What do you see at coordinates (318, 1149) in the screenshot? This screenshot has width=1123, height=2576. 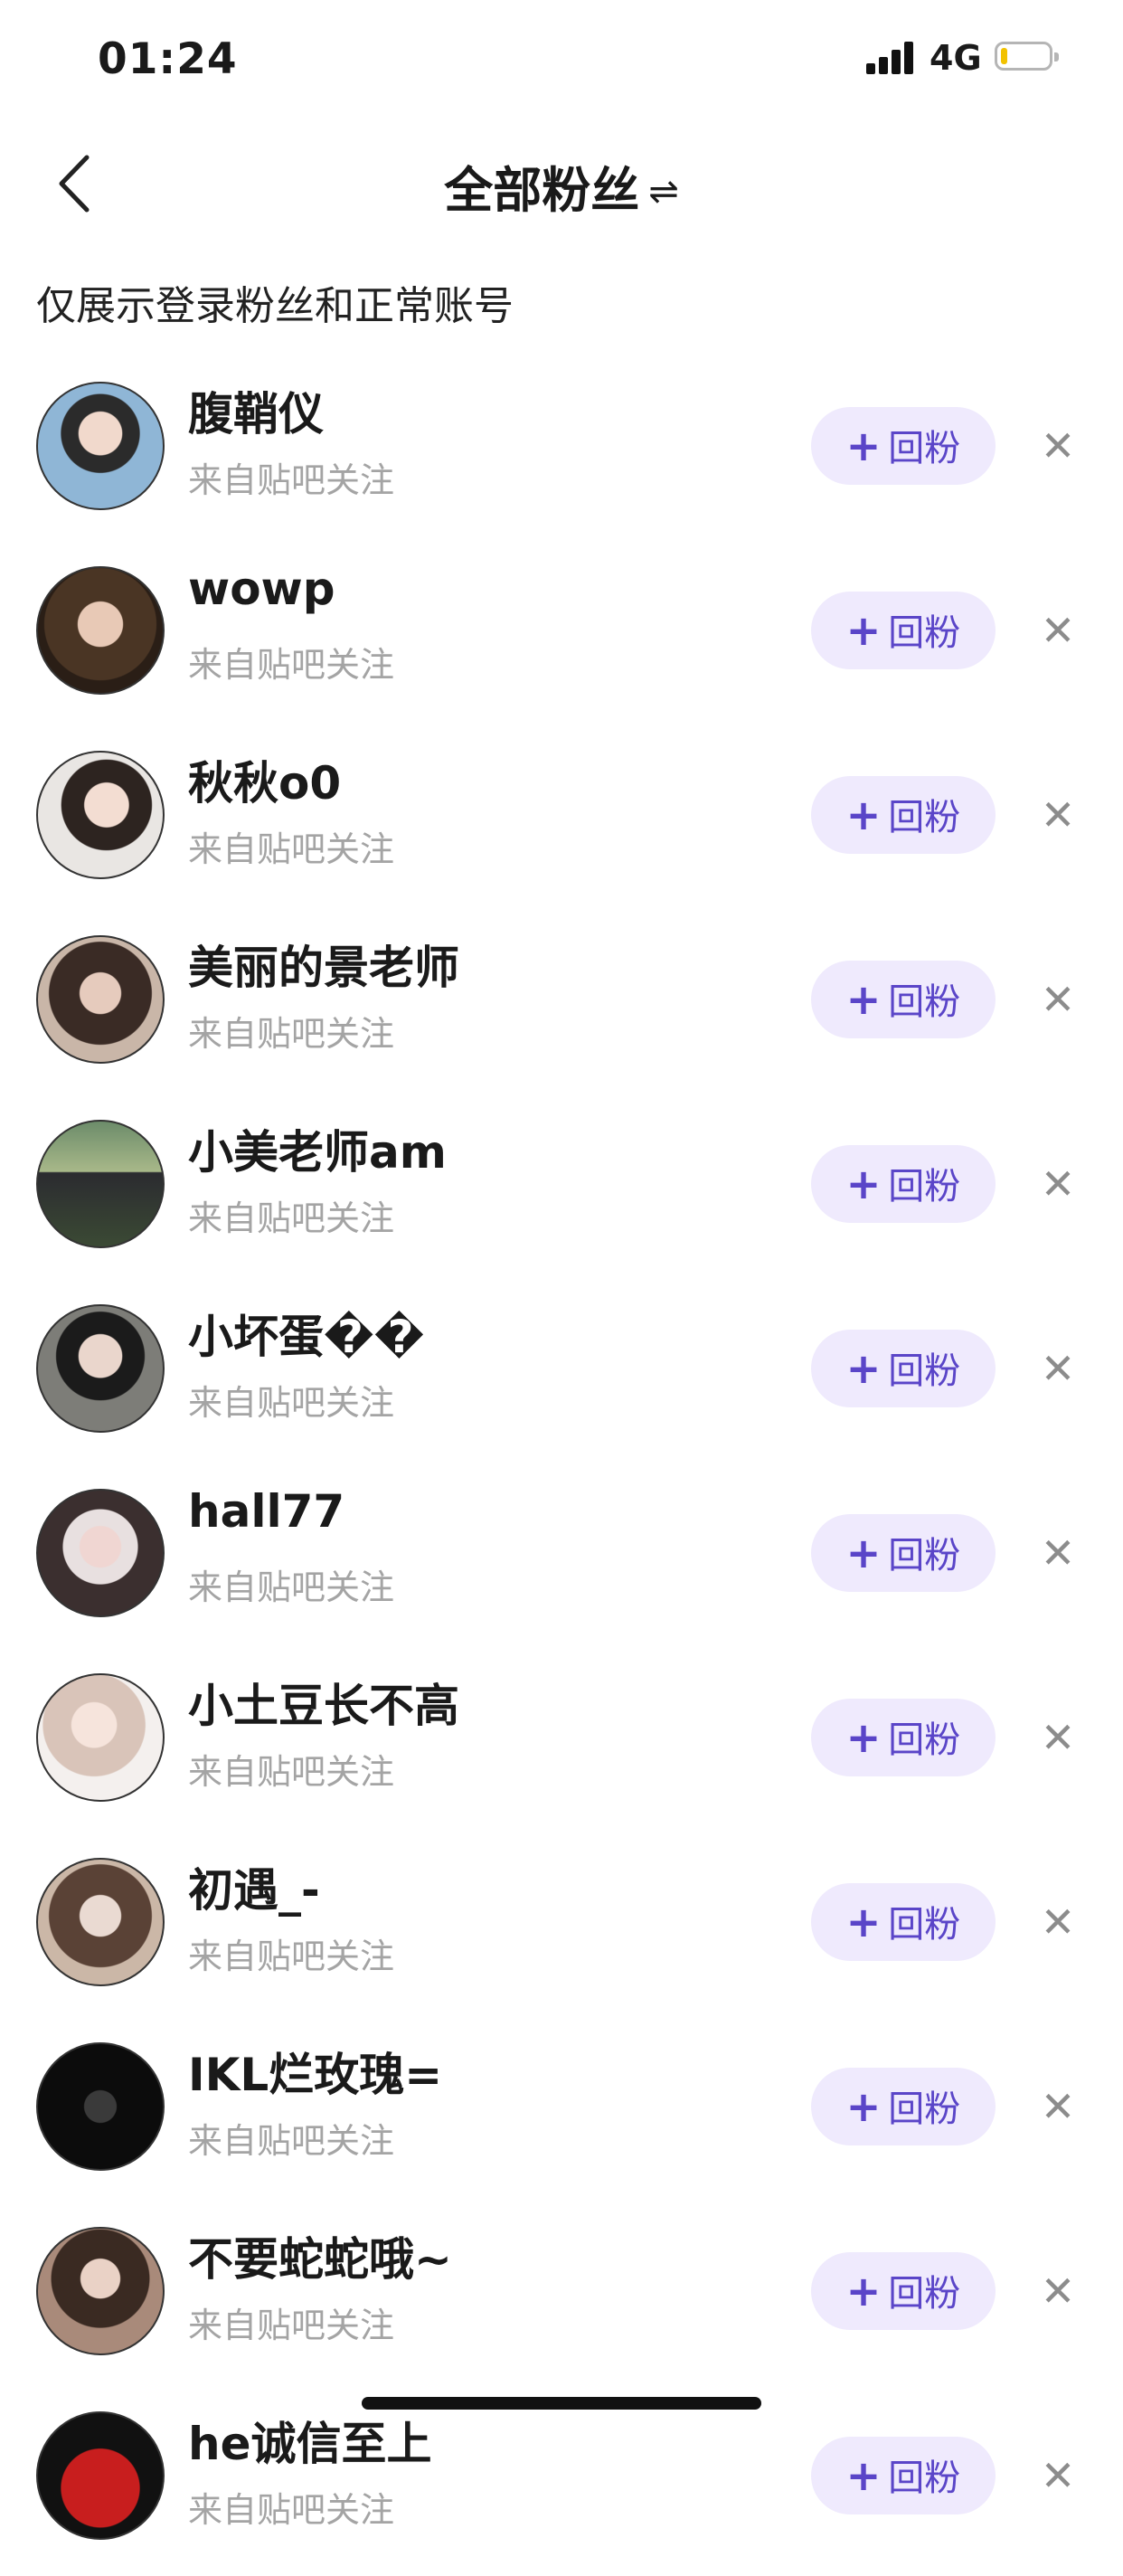 I see `follower-name: 小美老师am` at bounding box center [318, 1149].